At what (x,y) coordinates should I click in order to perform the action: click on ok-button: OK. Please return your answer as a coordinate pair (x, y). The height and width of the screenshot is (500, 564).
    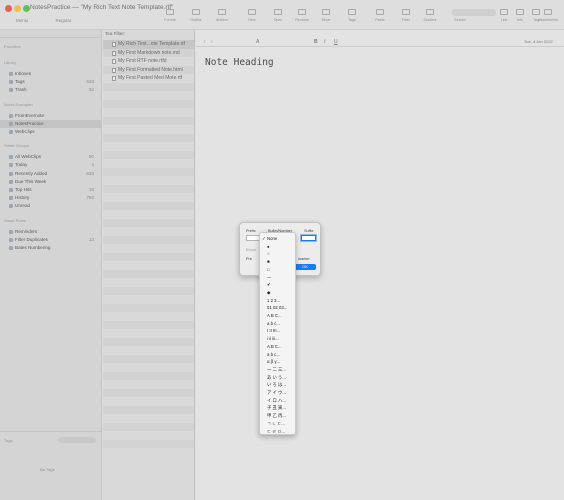
    Looking at the image, I should click on (305, 267).